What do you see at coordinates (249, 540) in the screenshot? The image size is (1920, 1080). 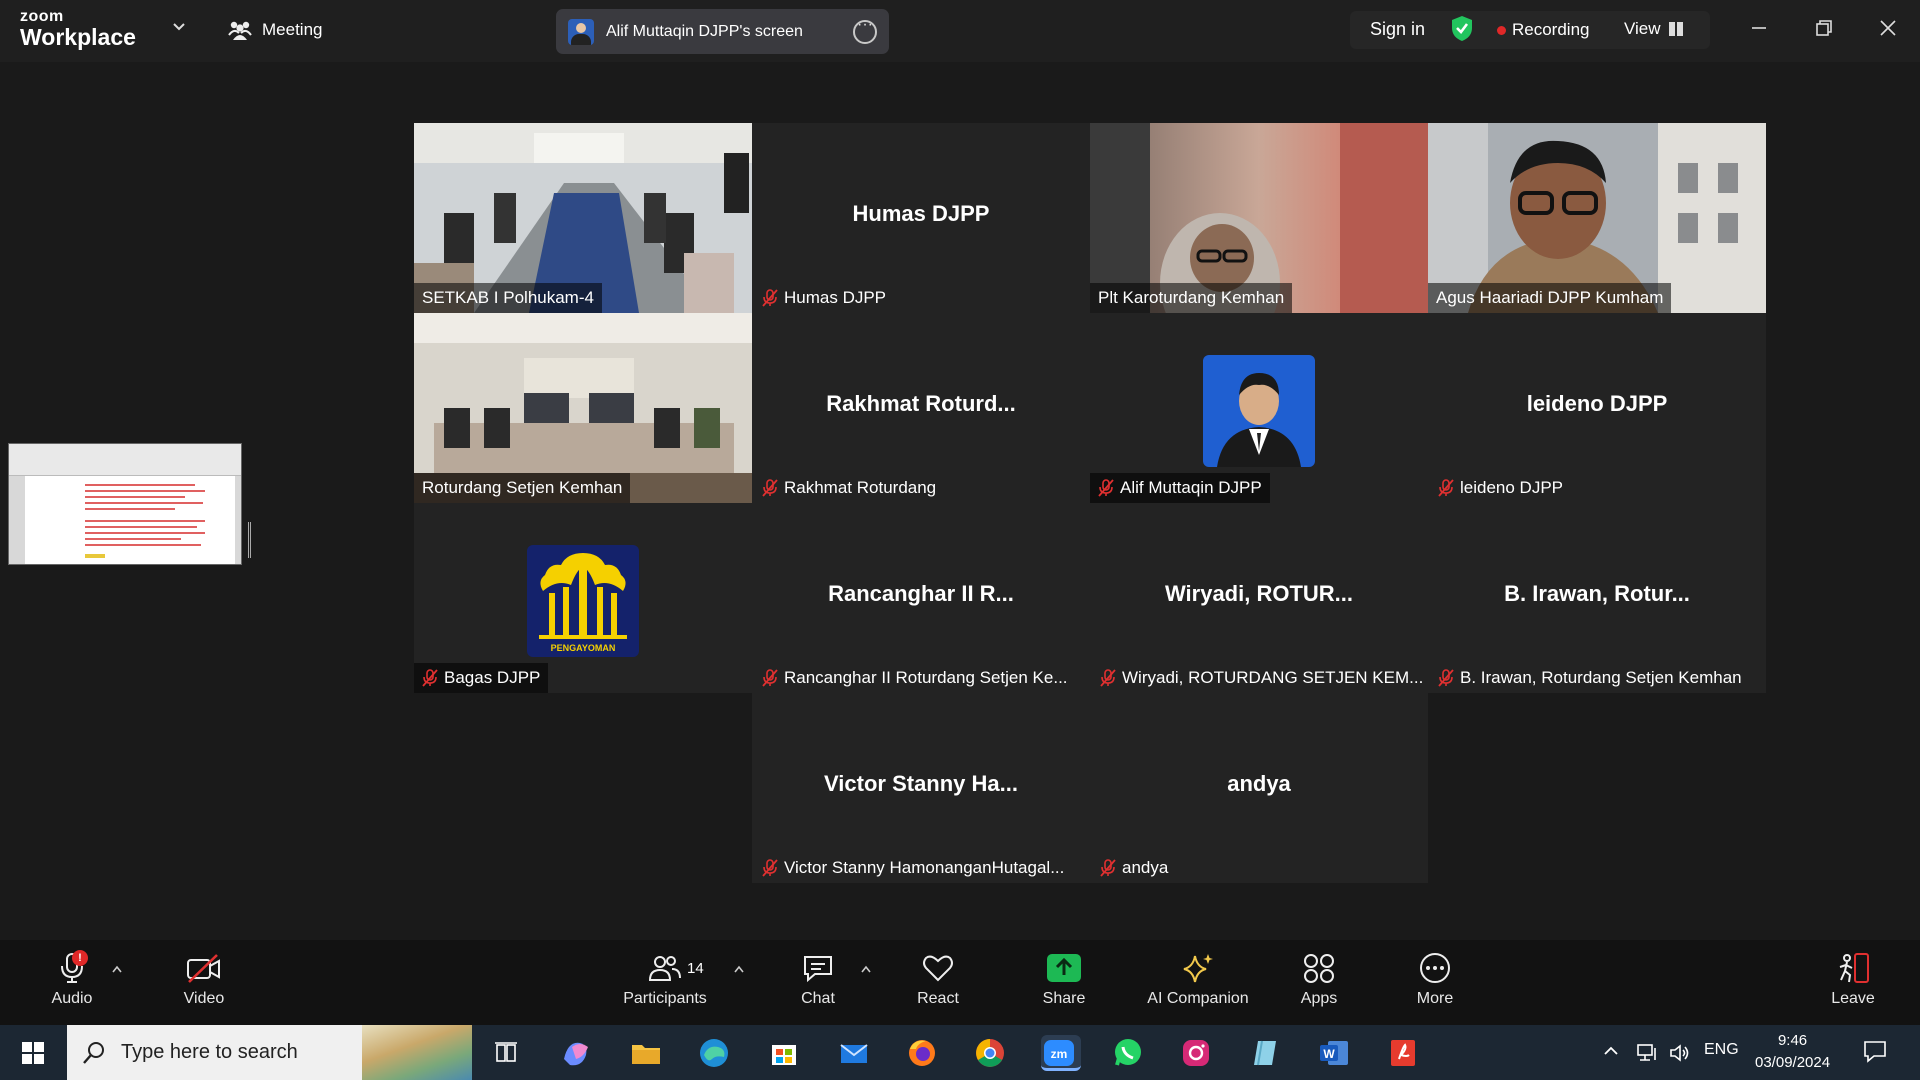 I see `panel-resize-handle` at bounding box center [249, 540].